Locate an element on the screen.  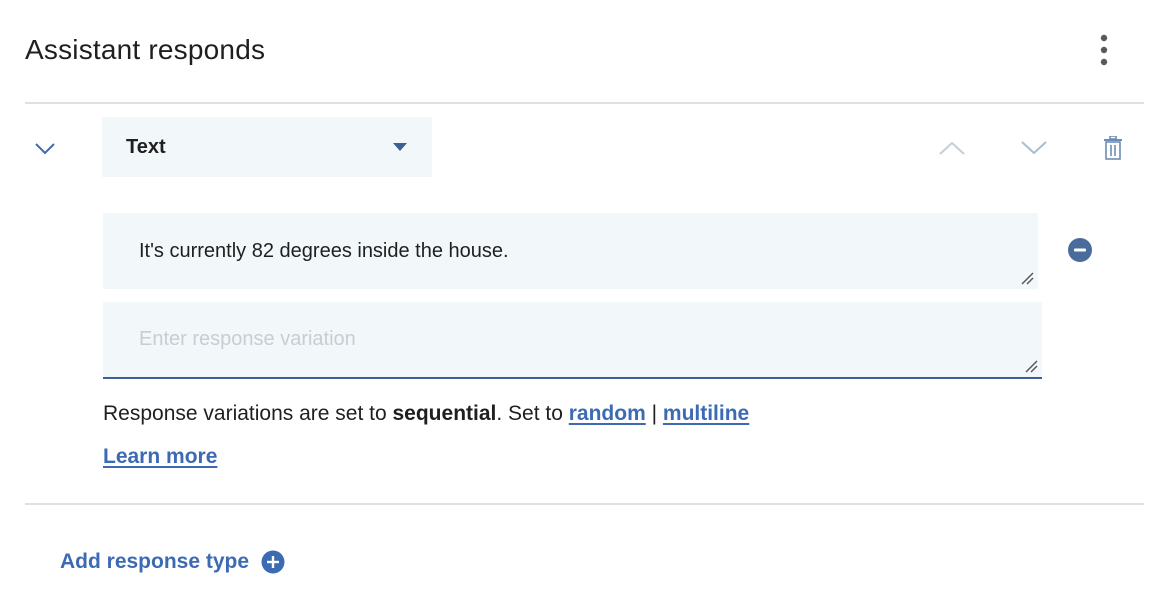
settings-mode: sequential is located at coordinates (444, 413).